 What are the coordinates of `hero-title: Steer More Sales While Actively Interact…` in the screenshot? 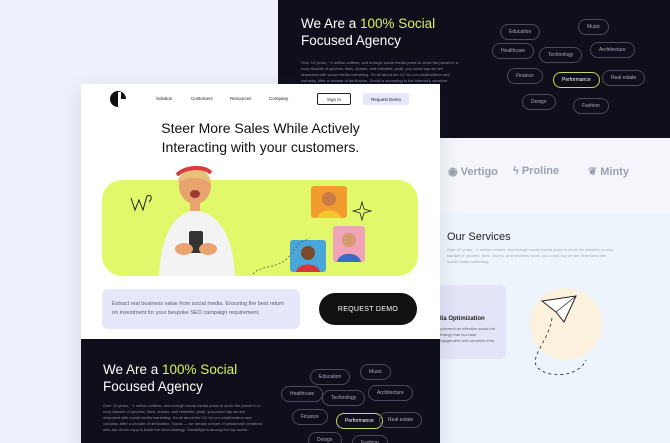 It's located at (260, 137).